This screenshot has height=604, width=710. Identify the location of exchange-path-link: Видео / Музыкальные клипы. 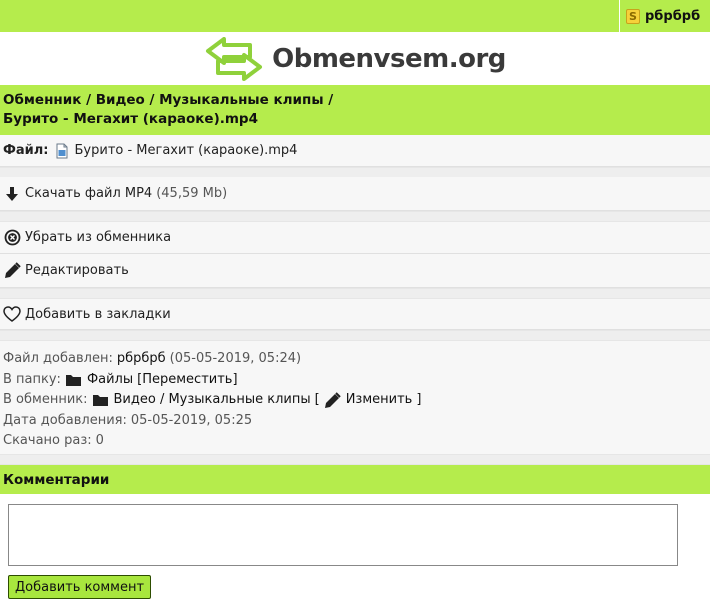
(212, 400).